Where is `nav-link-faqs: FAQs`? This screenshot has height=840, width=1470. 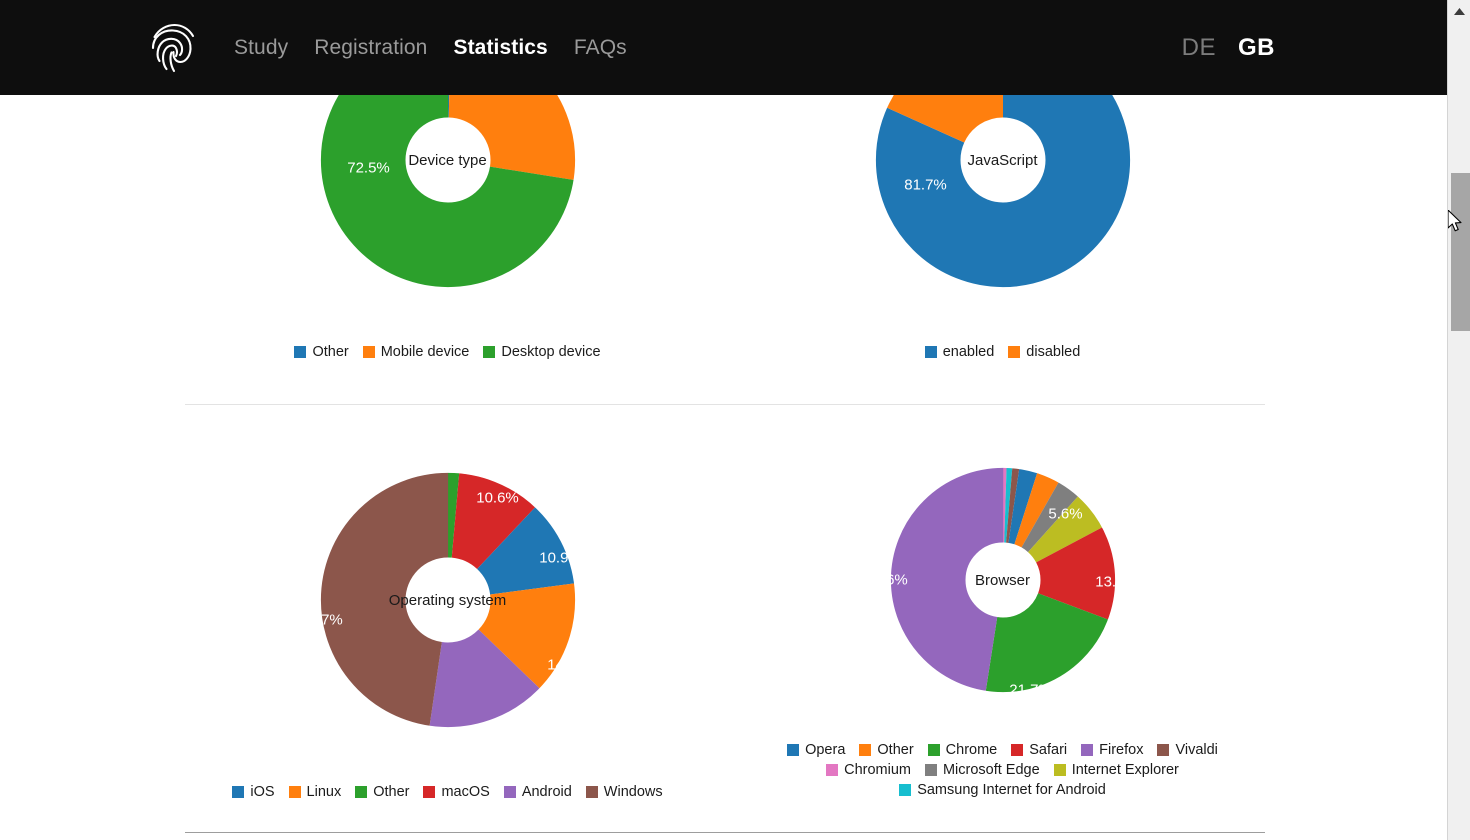
nav-link-faqs: FAQs is located at coordinates (600, 48).